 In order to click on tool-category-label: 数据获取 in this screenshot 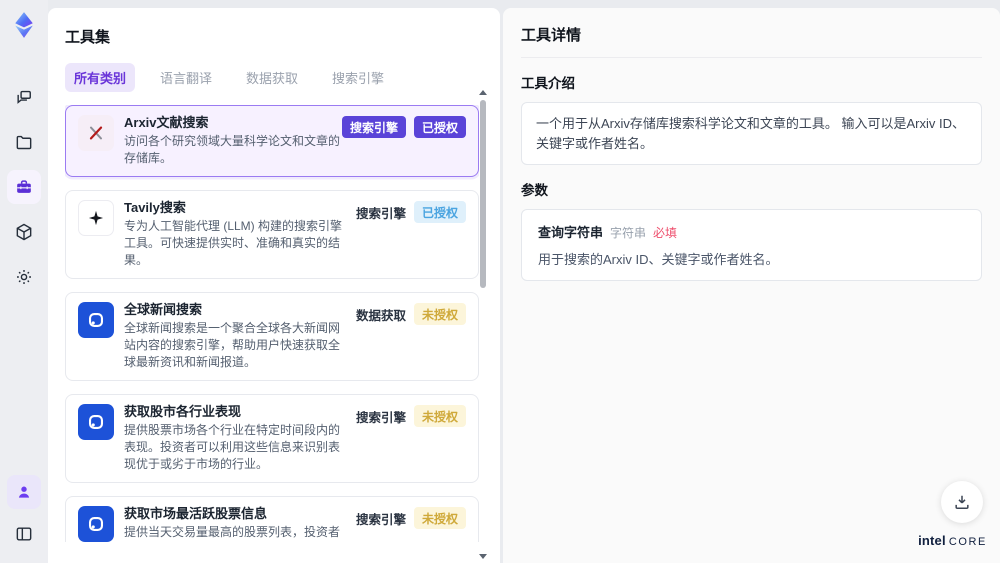, I will do `click(380, 315)`.